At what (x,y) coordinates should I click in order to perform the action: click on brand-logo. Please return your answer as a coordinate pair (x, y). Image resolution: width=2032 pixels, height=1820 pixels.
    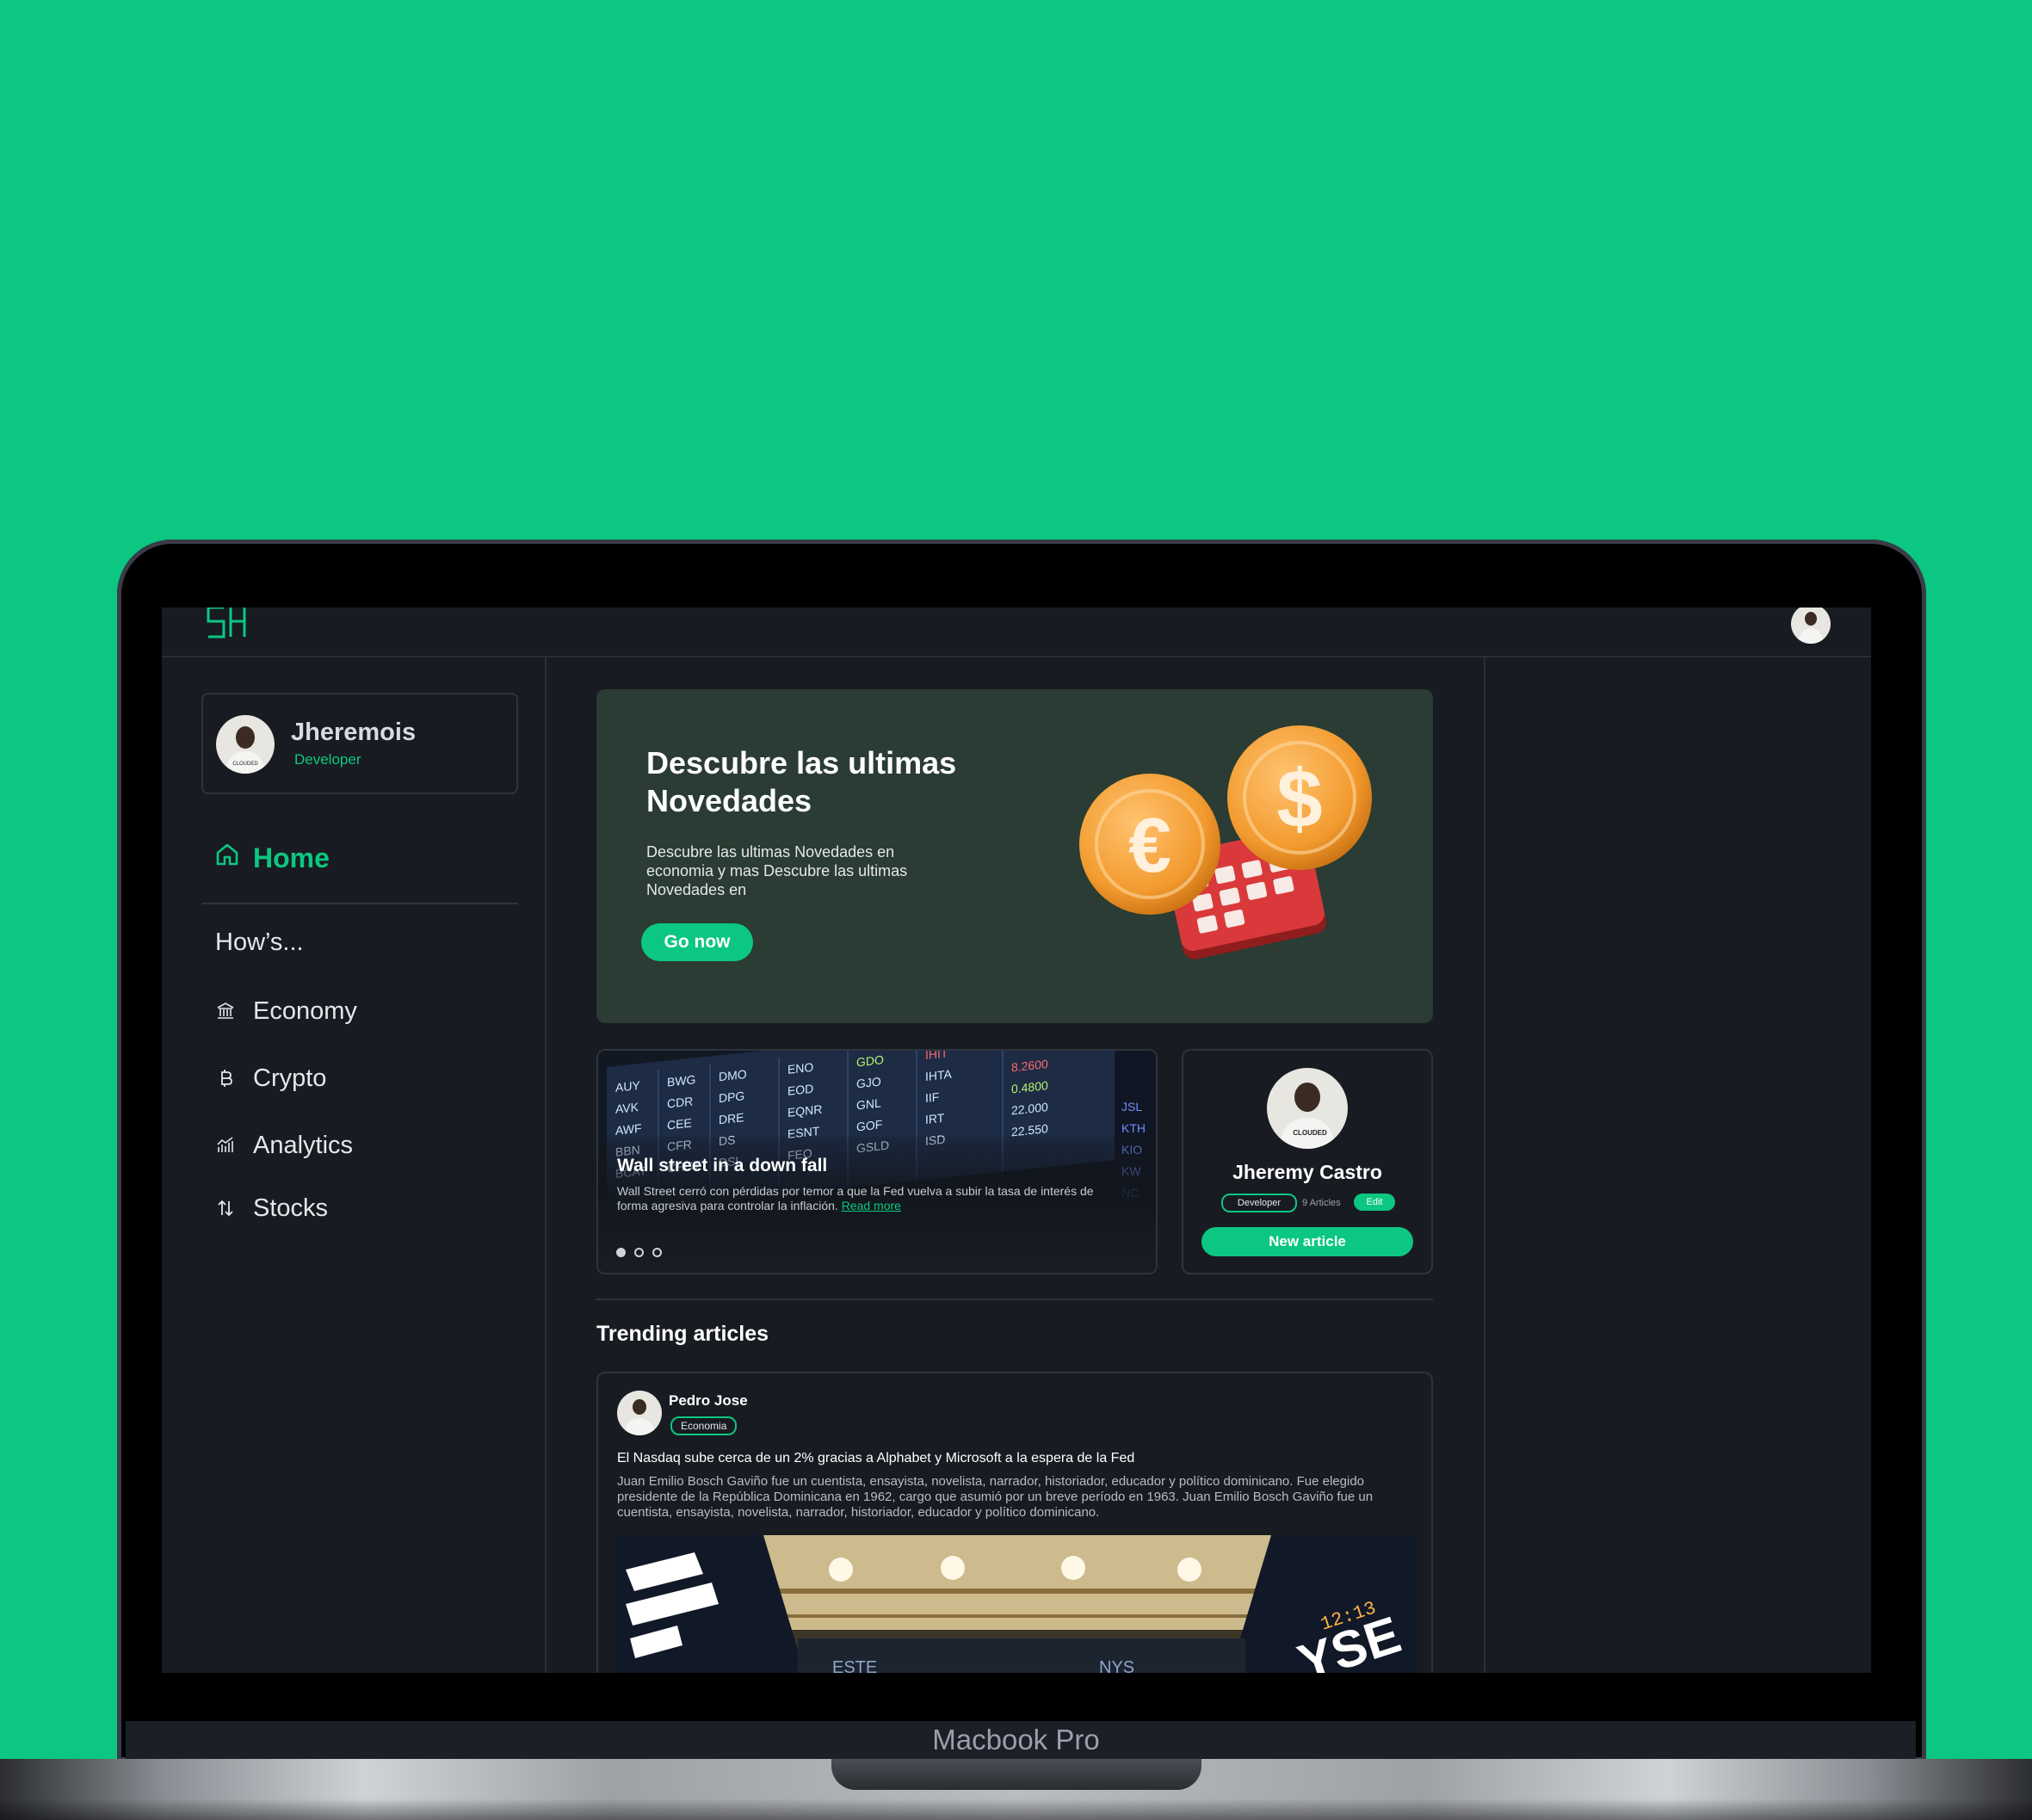
    Looking at the image, I should click on (227, 627).